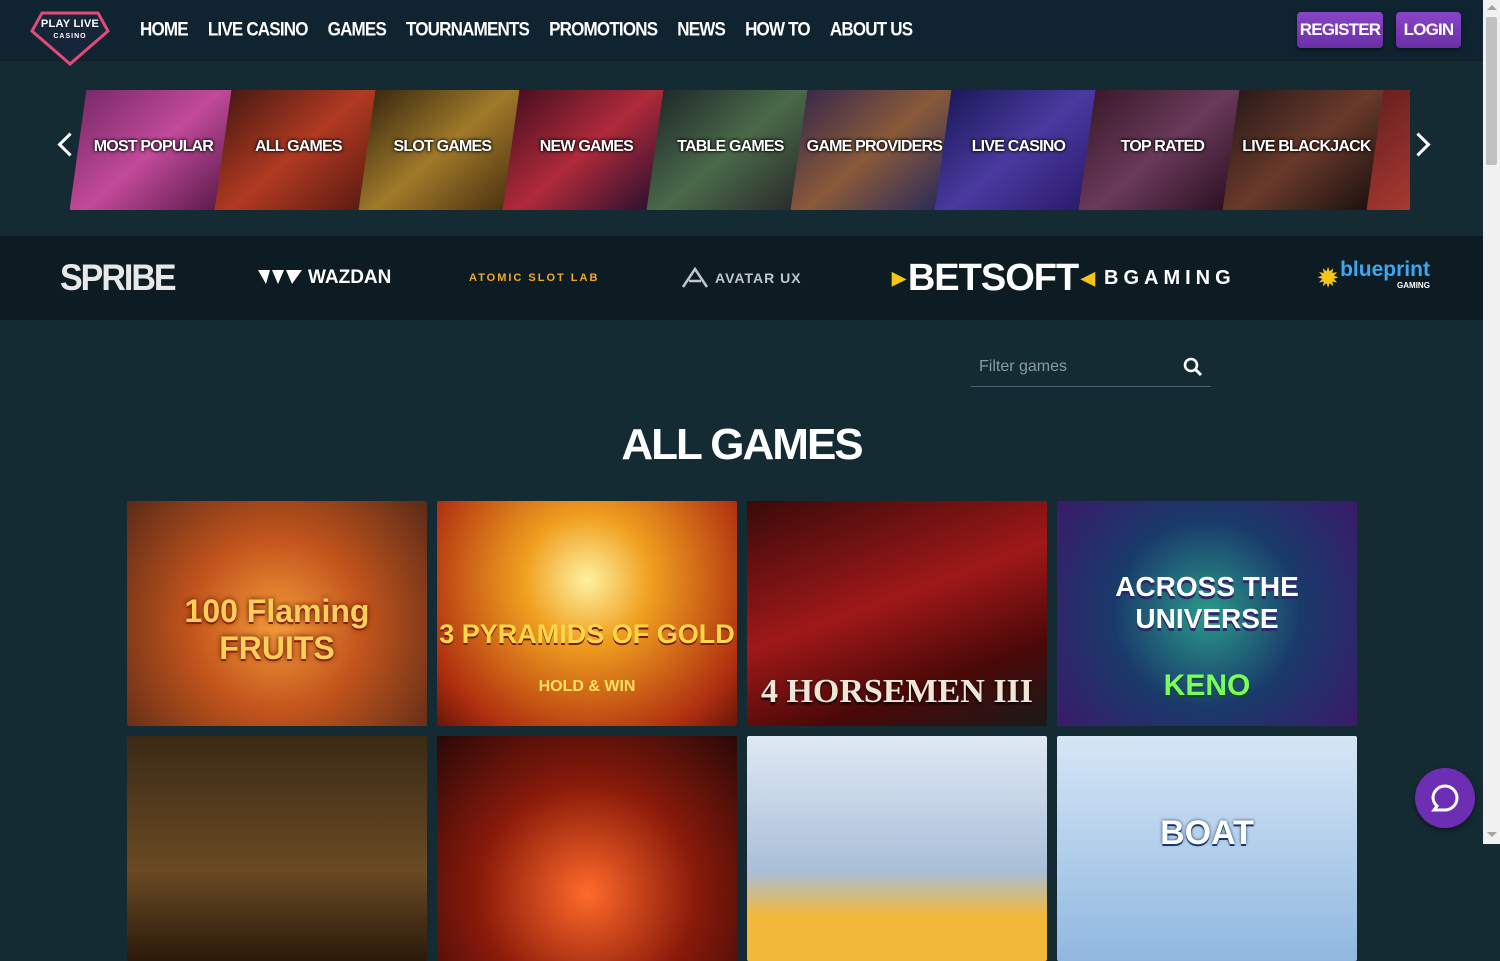 This screenshot has height=961, width=1500. What do you see at coordinates (1074, 367) in the screenshot?
I see `filter-games-input` at bounding box center [1074, 367].